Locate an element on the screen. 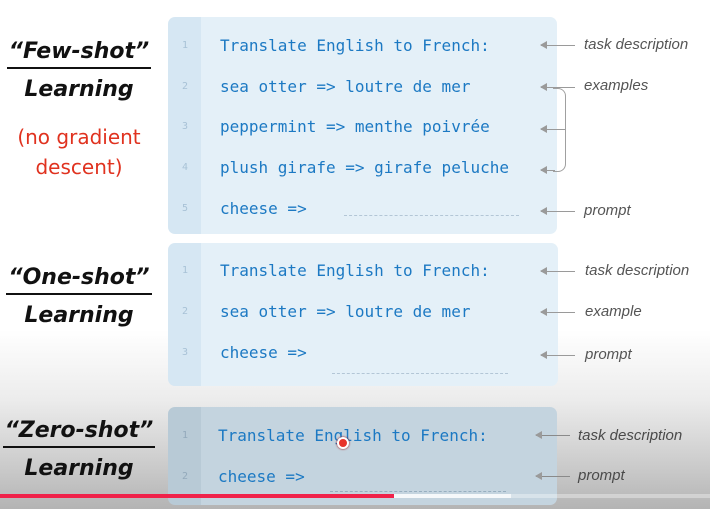  code-line: 4 plush girafe => girafe peluche is located at coordinates (362, 168).